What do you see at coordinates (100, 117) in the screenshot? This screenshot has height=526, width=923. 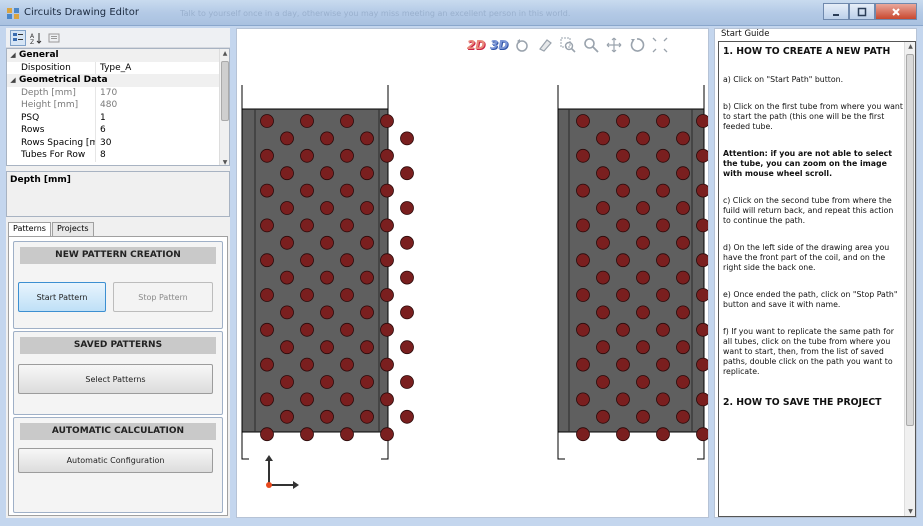 I see `property-value: 1` at bounding box center [100, 117].